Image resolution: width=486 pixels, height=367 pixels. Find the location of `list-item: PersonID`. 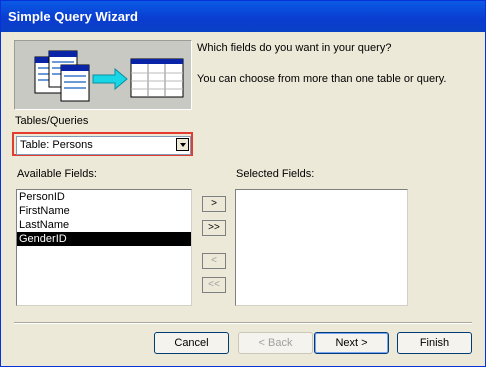

list-item: PersonID is located at coordinates (104, 197).